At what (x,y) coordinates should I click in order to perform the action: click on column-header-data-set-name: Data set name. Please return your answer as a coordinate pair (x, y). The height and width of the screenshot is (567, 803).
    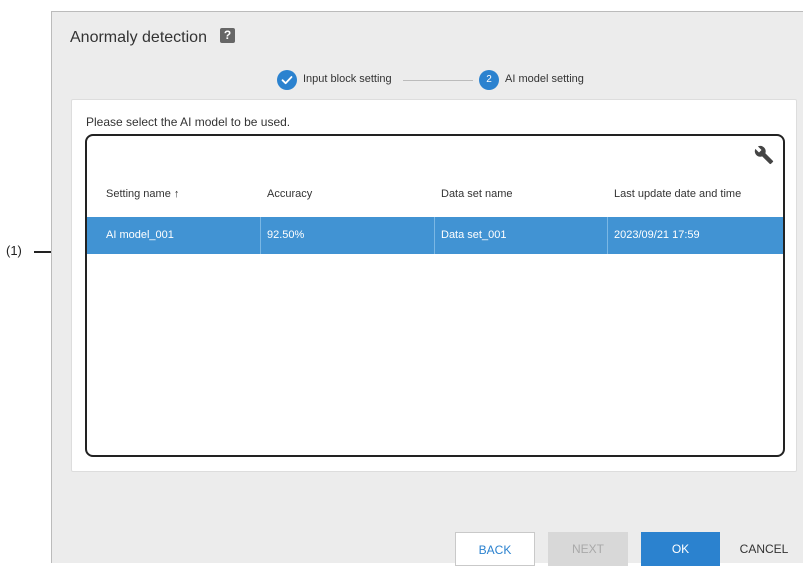
    Looking at the image, I should click on (477, 194).